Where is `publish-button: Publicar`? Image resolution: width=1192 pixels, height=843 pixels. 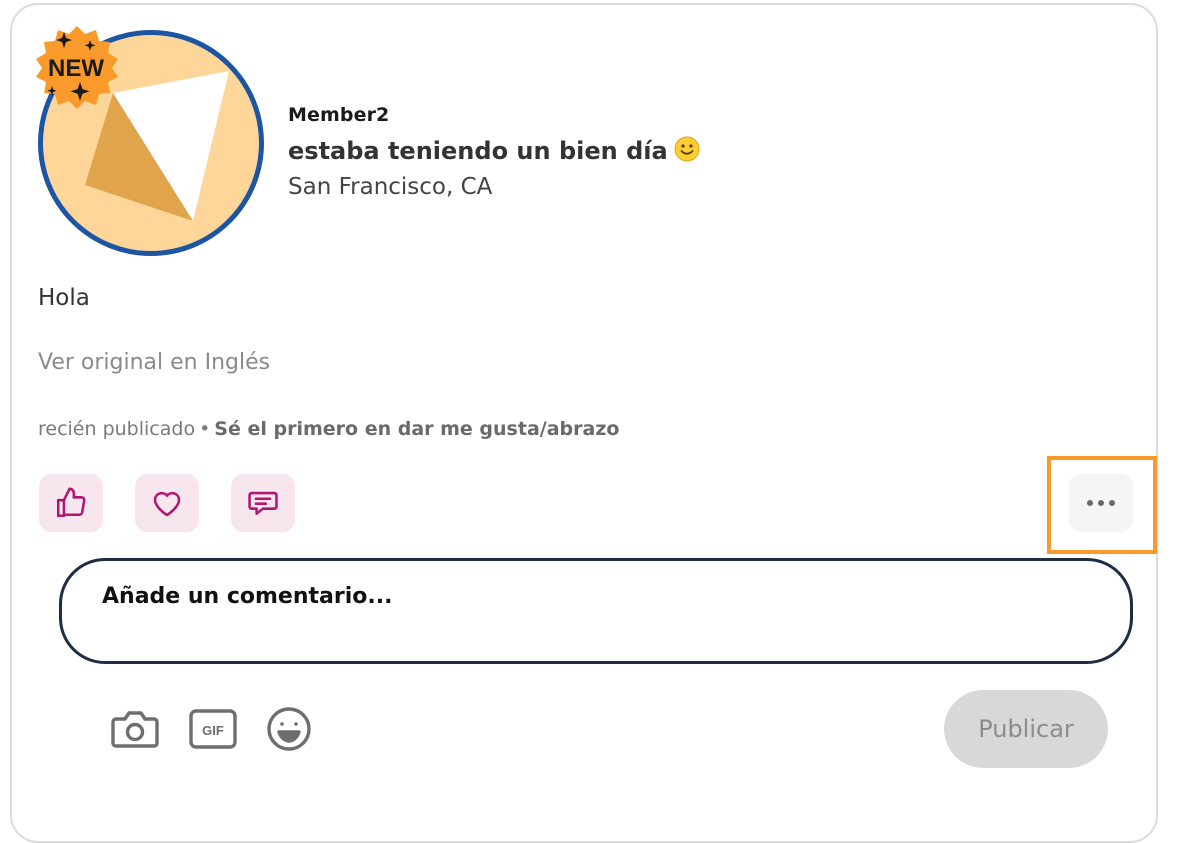 publish-button: Publicar is located at coordinates (1026, 729).